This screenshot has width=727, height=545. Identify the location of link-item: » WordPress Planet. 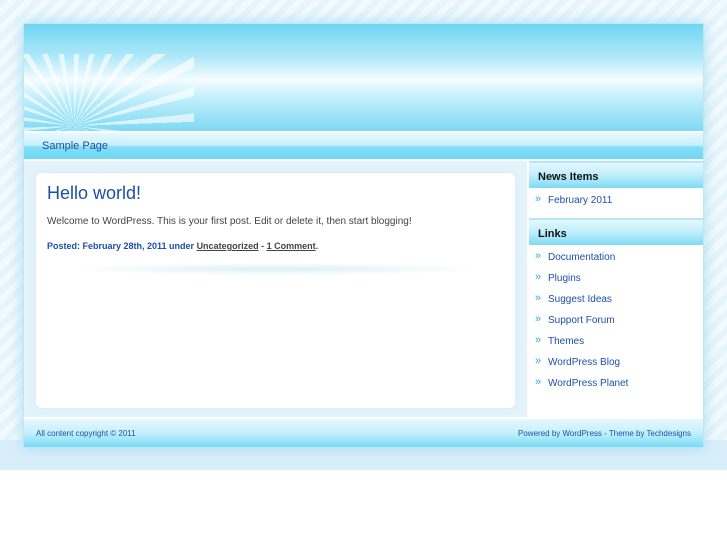
(616, 384).